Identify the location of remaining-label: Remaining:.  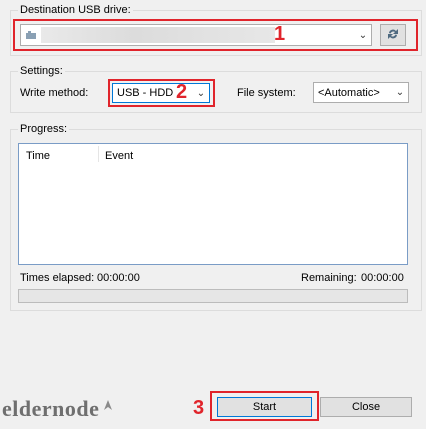
(329, 278).